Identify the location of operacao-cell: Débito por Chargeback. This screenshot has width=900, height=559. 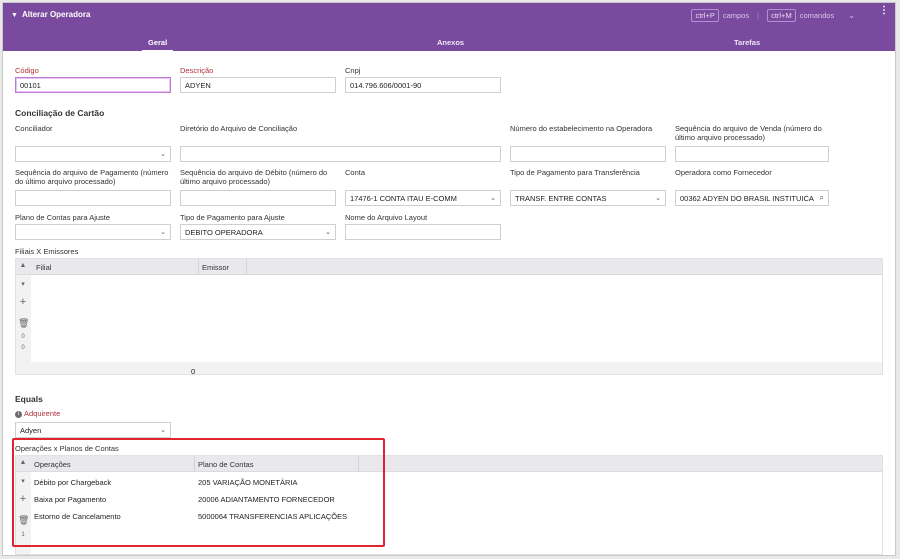
(73, 482).